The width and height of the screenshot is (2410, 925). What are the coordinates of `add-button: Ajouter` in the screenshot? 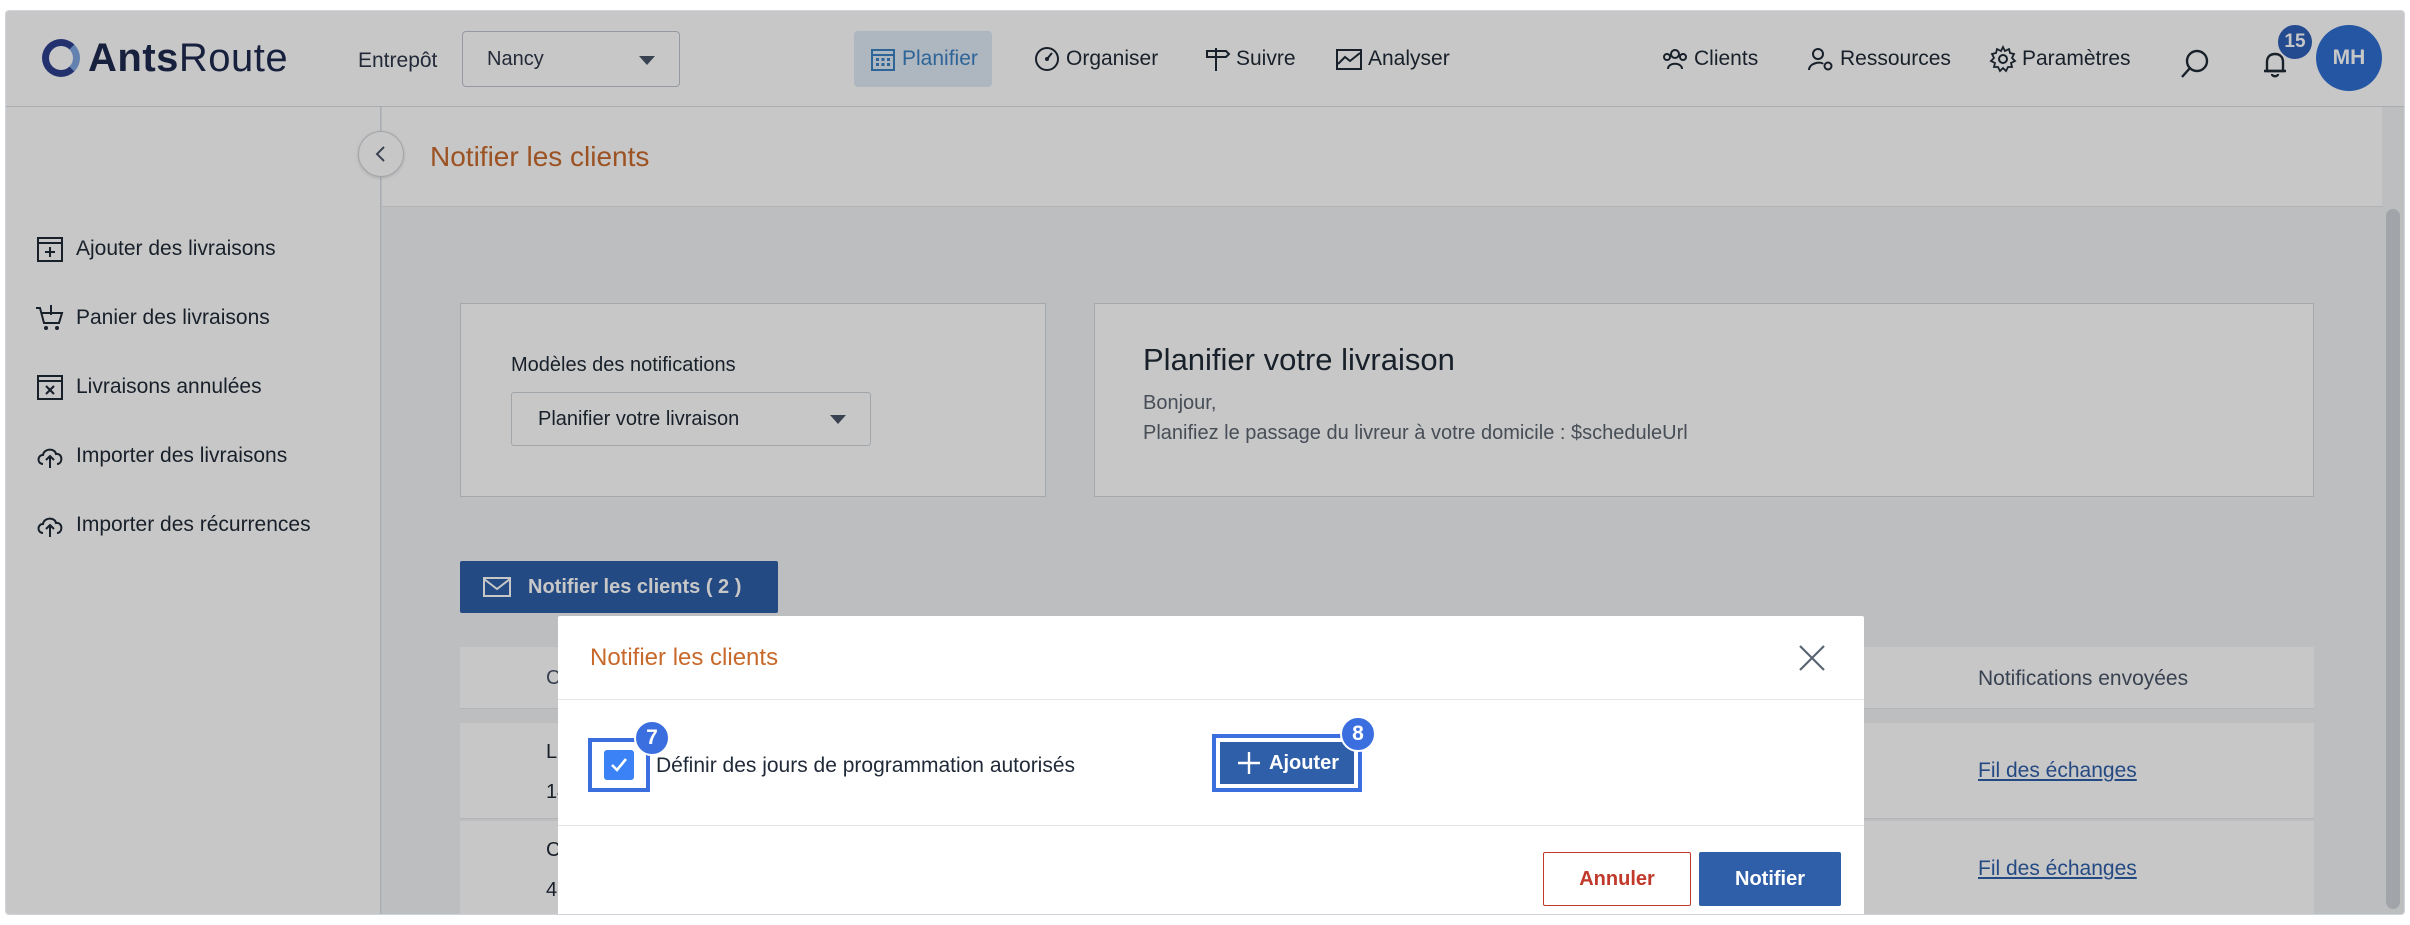 It's located at (1287, 763).